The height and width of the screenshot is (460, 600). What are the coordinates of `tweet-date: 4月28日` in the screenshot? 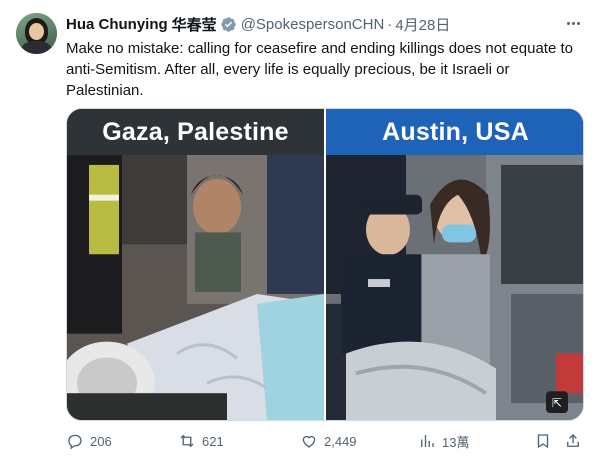 It's located at (422, 24).